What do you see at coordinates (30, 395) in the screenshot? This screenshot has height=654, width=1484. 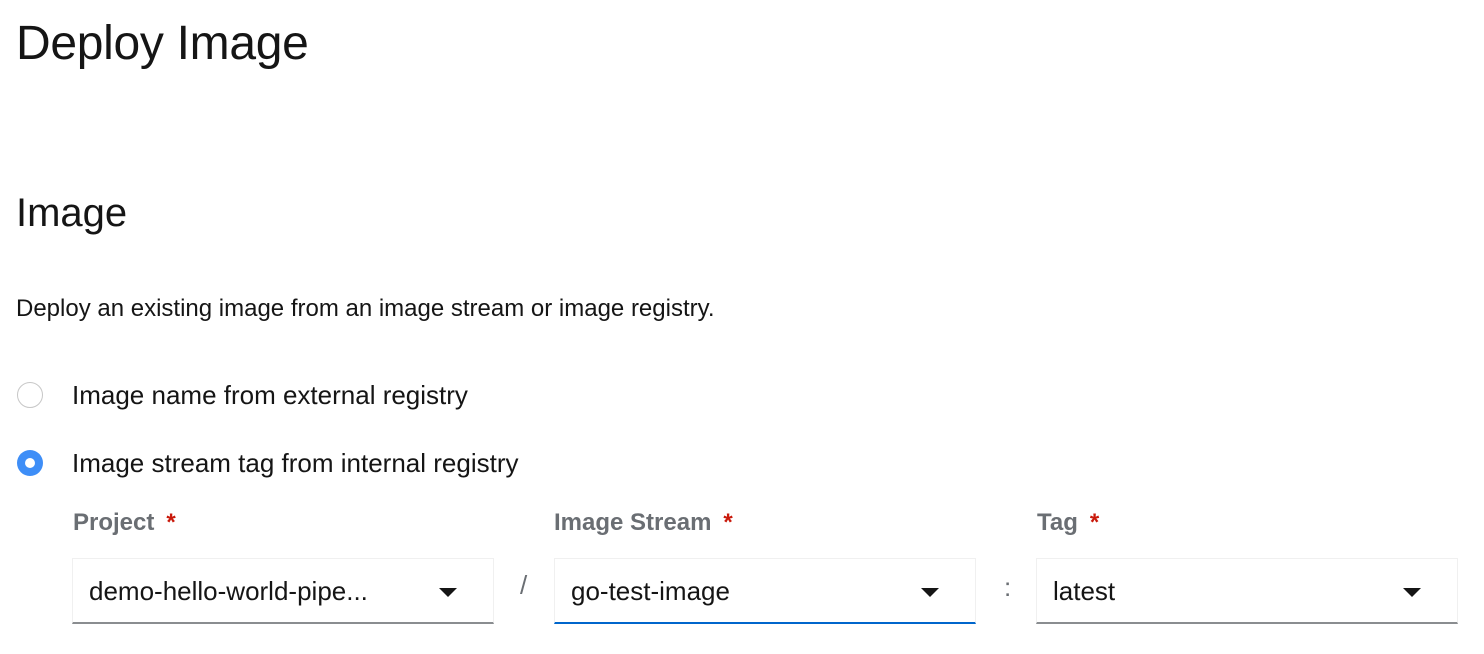 I see `radio-button-unchecked` at bounding box center [30, 395].